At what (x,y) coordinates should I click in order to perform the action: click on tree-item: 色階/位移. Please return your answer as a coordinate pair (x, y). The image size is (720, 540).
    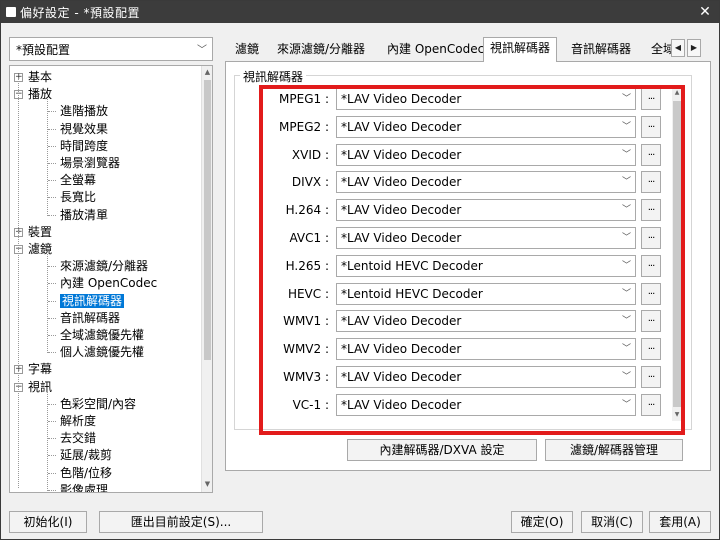
    Looking at the image, I should click on (80, 473).